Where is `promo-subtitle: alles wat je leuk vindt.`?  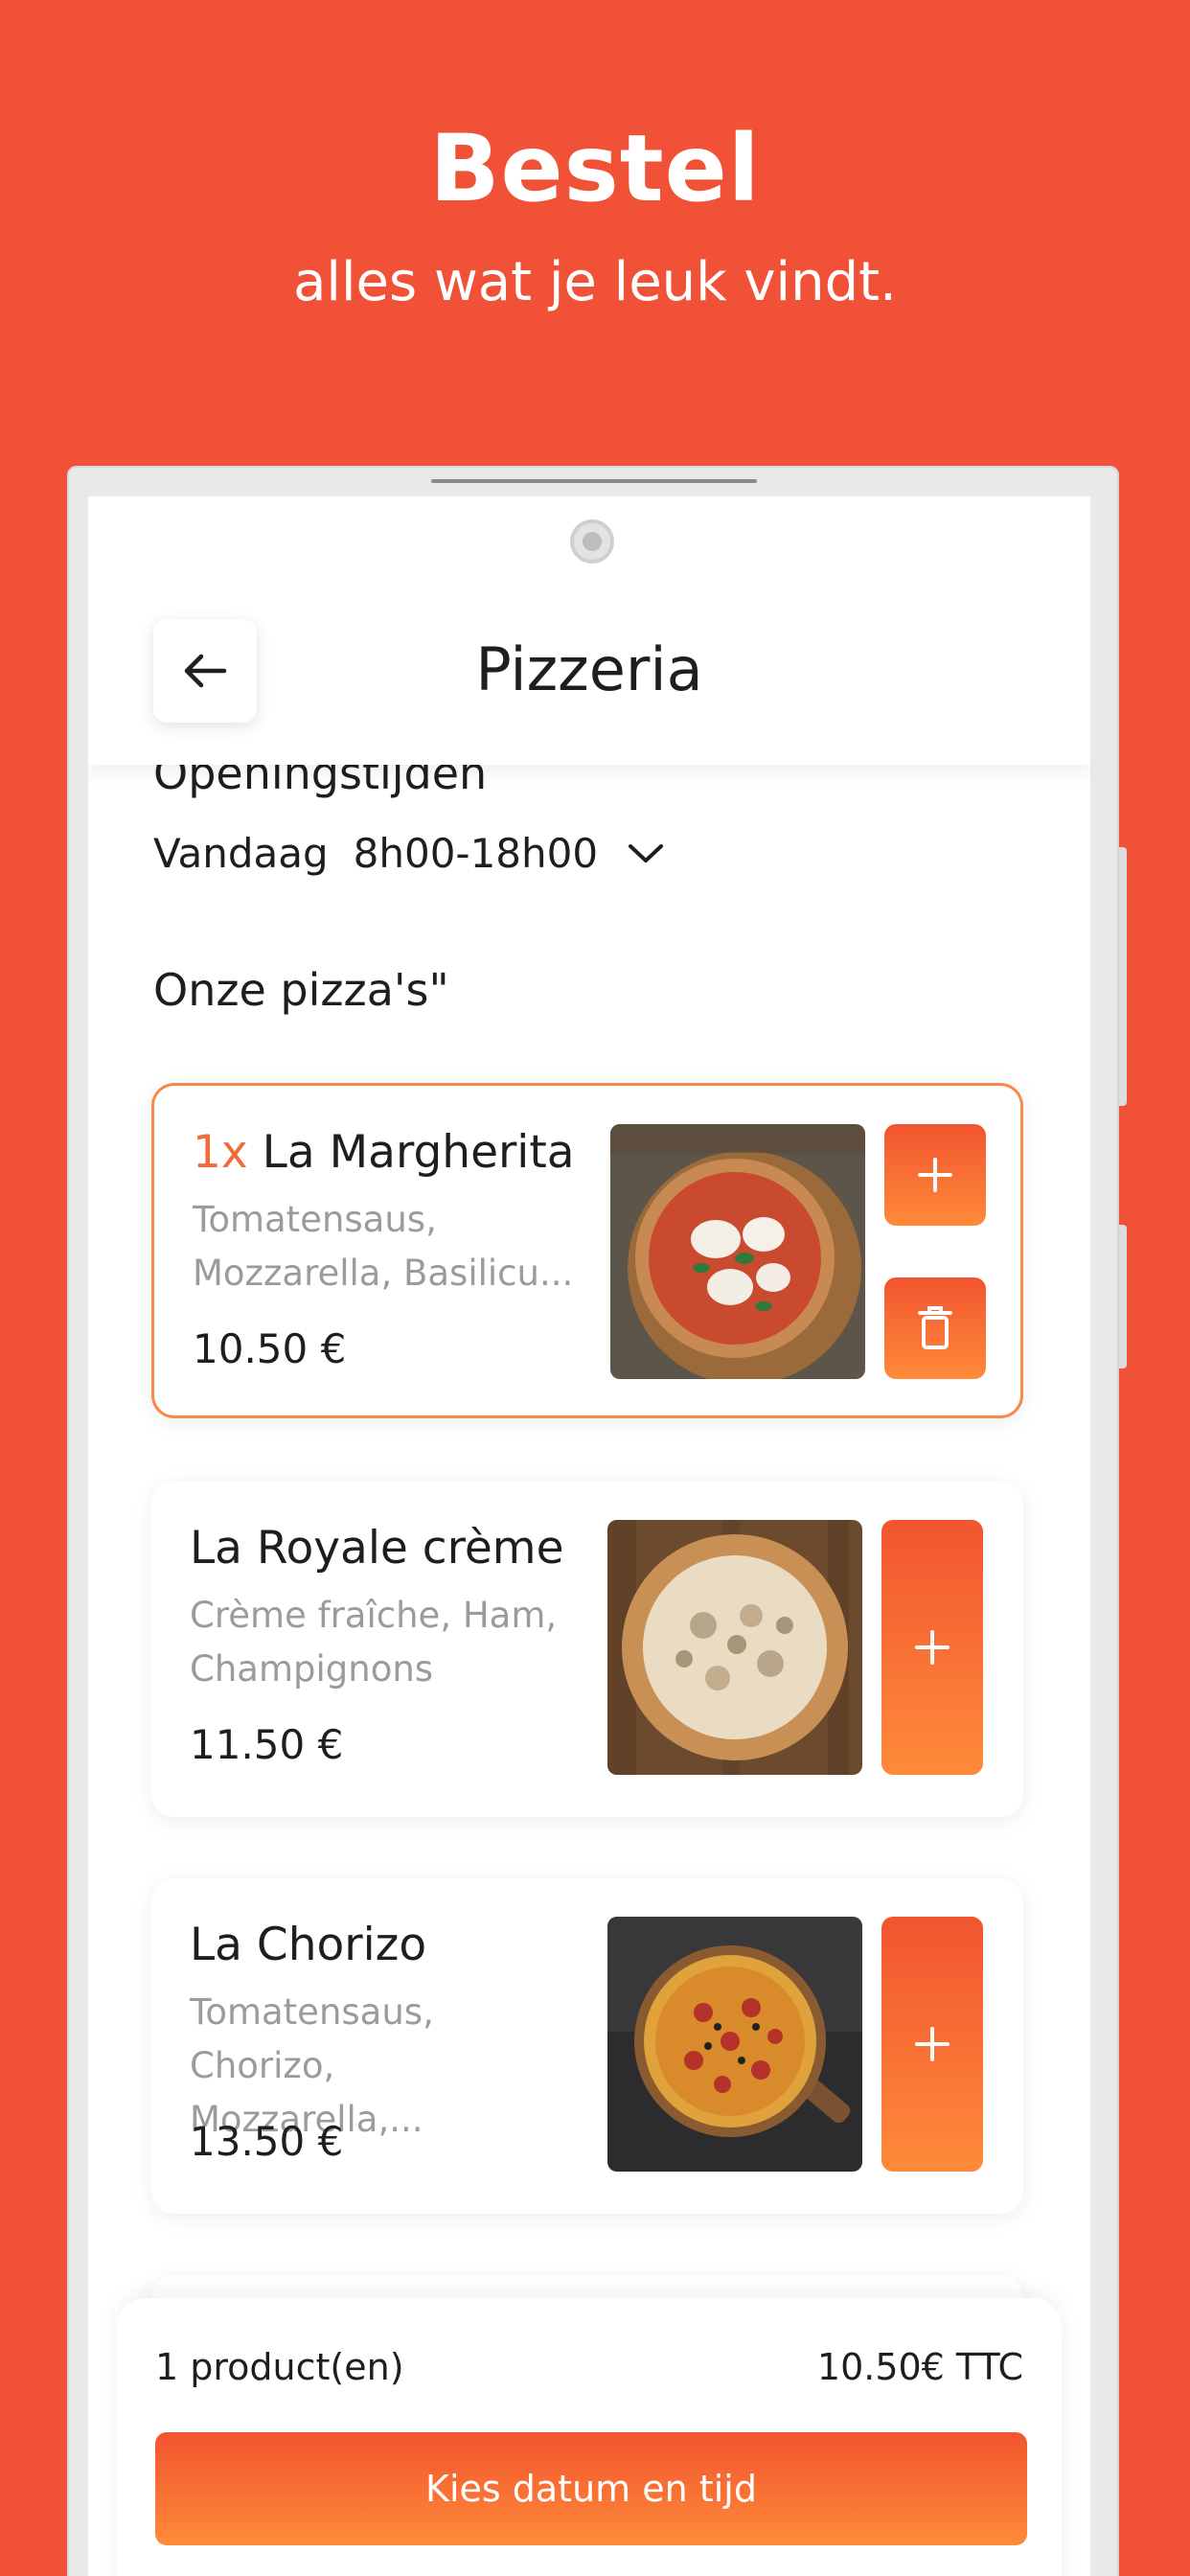 promo-subtitle: alles wat je leuk vindt. is located at coordinates (595, 282).